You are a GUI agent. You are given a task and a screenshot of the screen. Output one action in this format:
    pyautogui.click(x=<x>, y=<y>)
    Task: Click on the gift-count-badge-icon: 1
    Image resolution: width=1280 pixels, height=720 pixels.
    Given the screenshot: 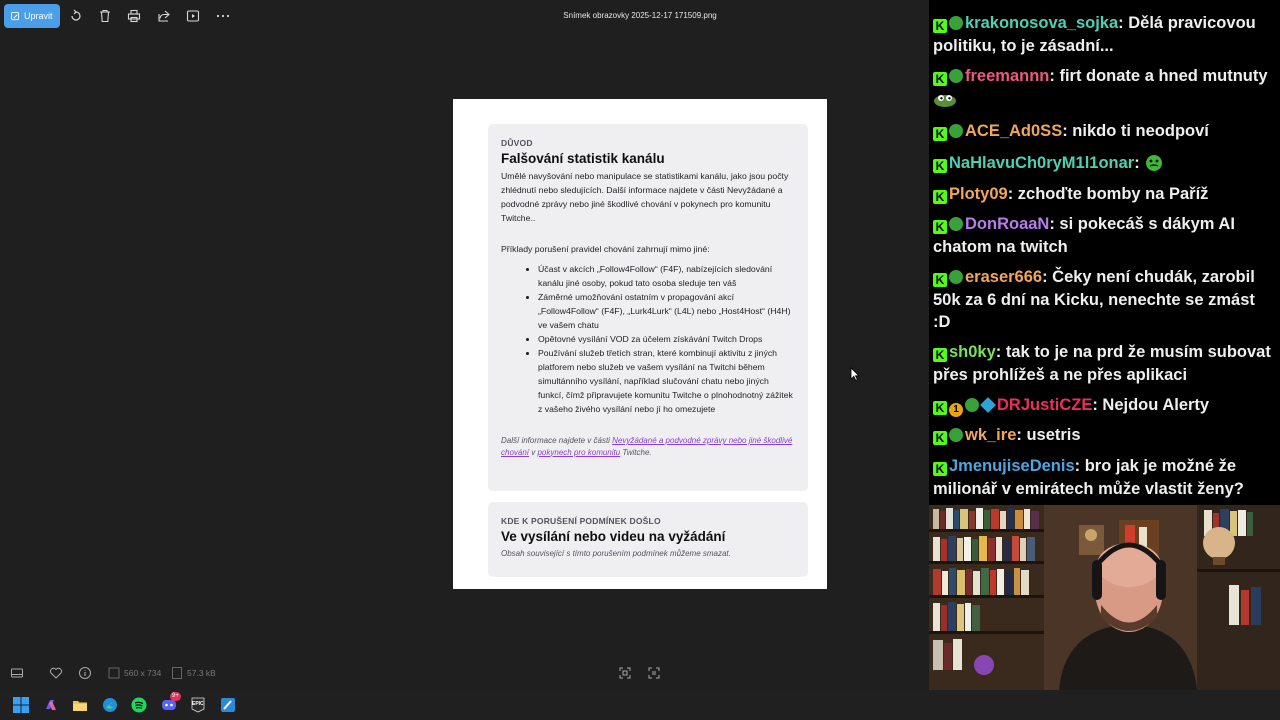 What is the action you would take?
    pyautogui.click(x=956, y=410)
    